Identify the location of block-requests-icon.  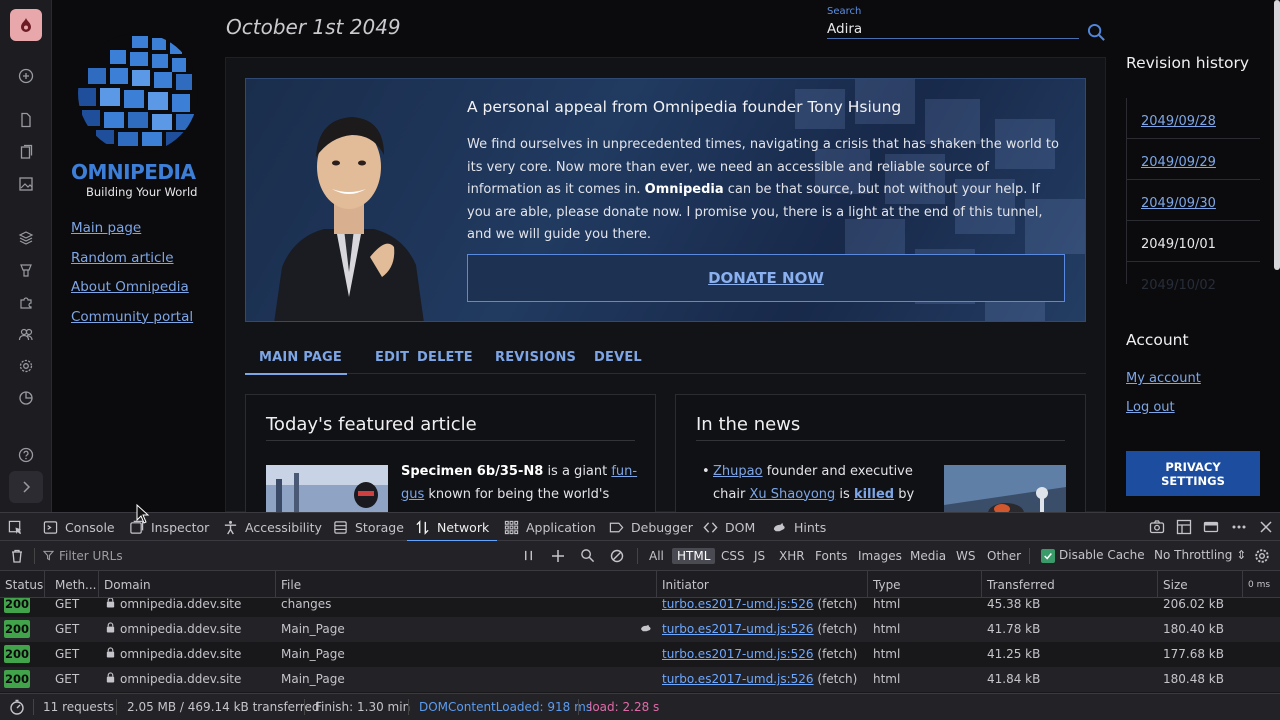
(617, 558).